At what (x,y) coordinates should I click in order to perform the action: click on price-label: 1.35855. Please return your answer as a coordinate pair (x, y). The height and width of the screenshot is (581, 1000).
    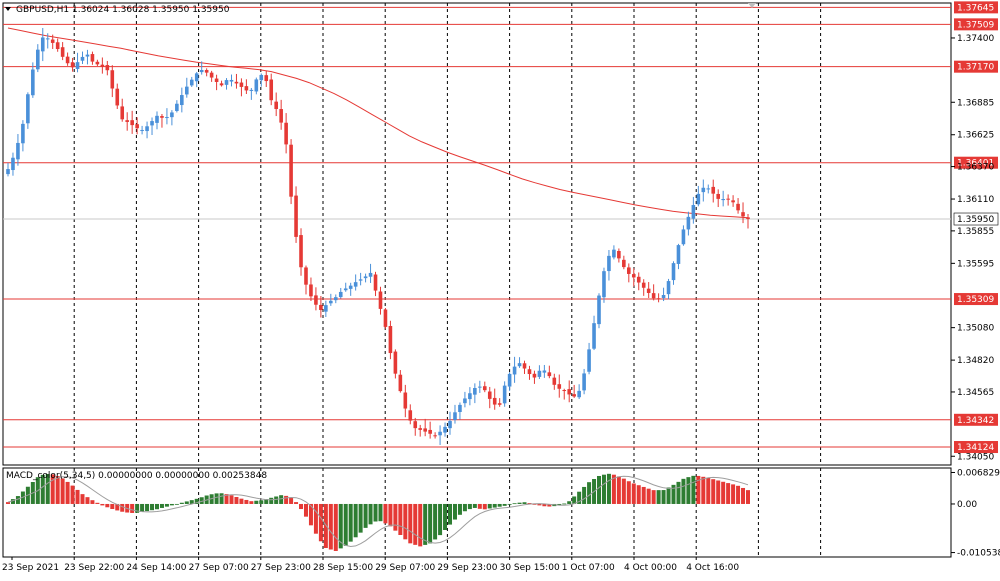
    Looking at the image, I should click on (975, 232).